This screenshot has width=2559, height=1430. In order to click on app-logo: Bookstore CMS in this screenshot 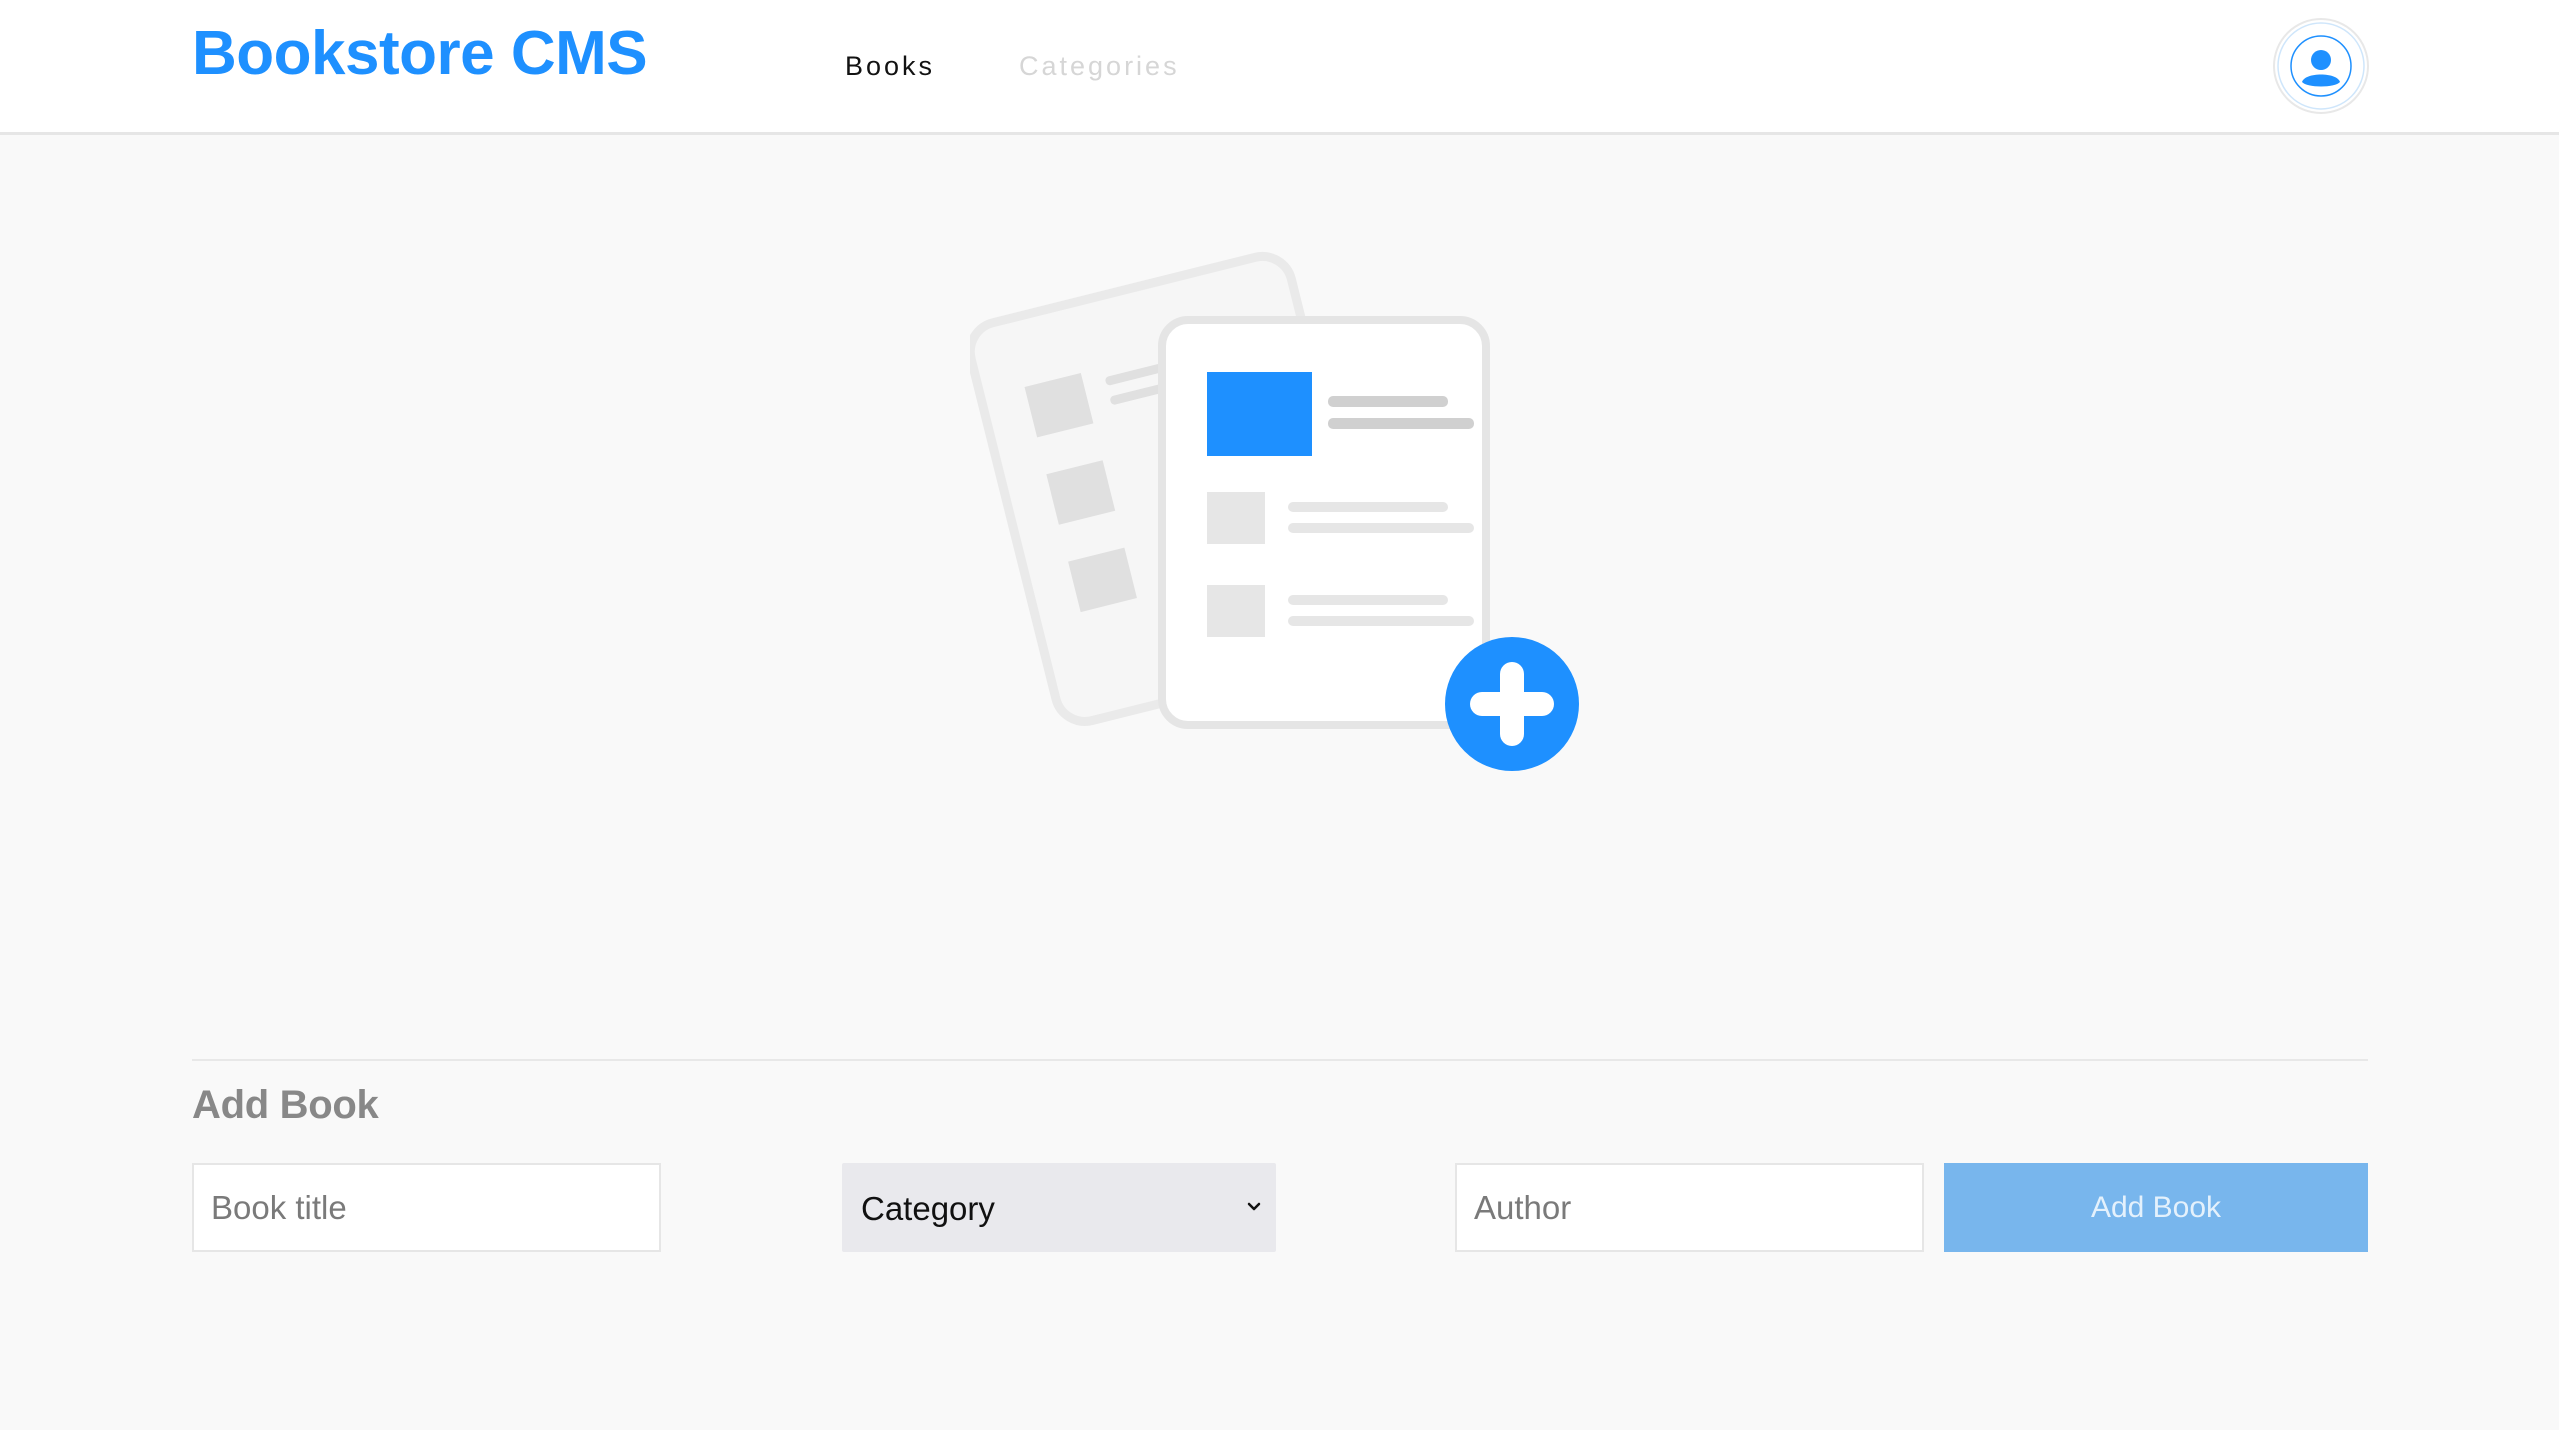, I will do `click(420, 54)`.